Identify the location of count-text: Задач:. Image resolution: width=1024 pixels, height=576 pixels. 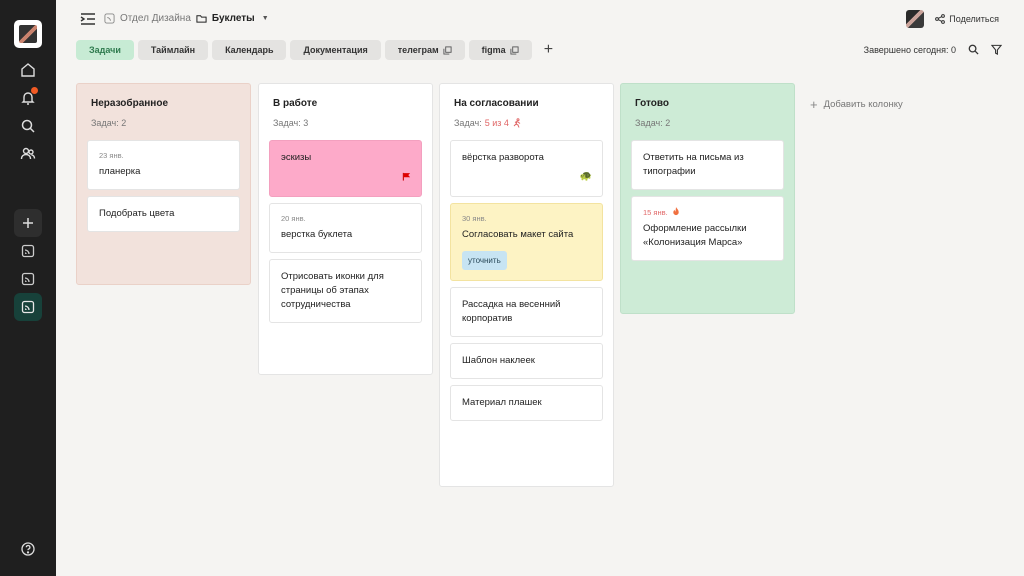
(468, 123).